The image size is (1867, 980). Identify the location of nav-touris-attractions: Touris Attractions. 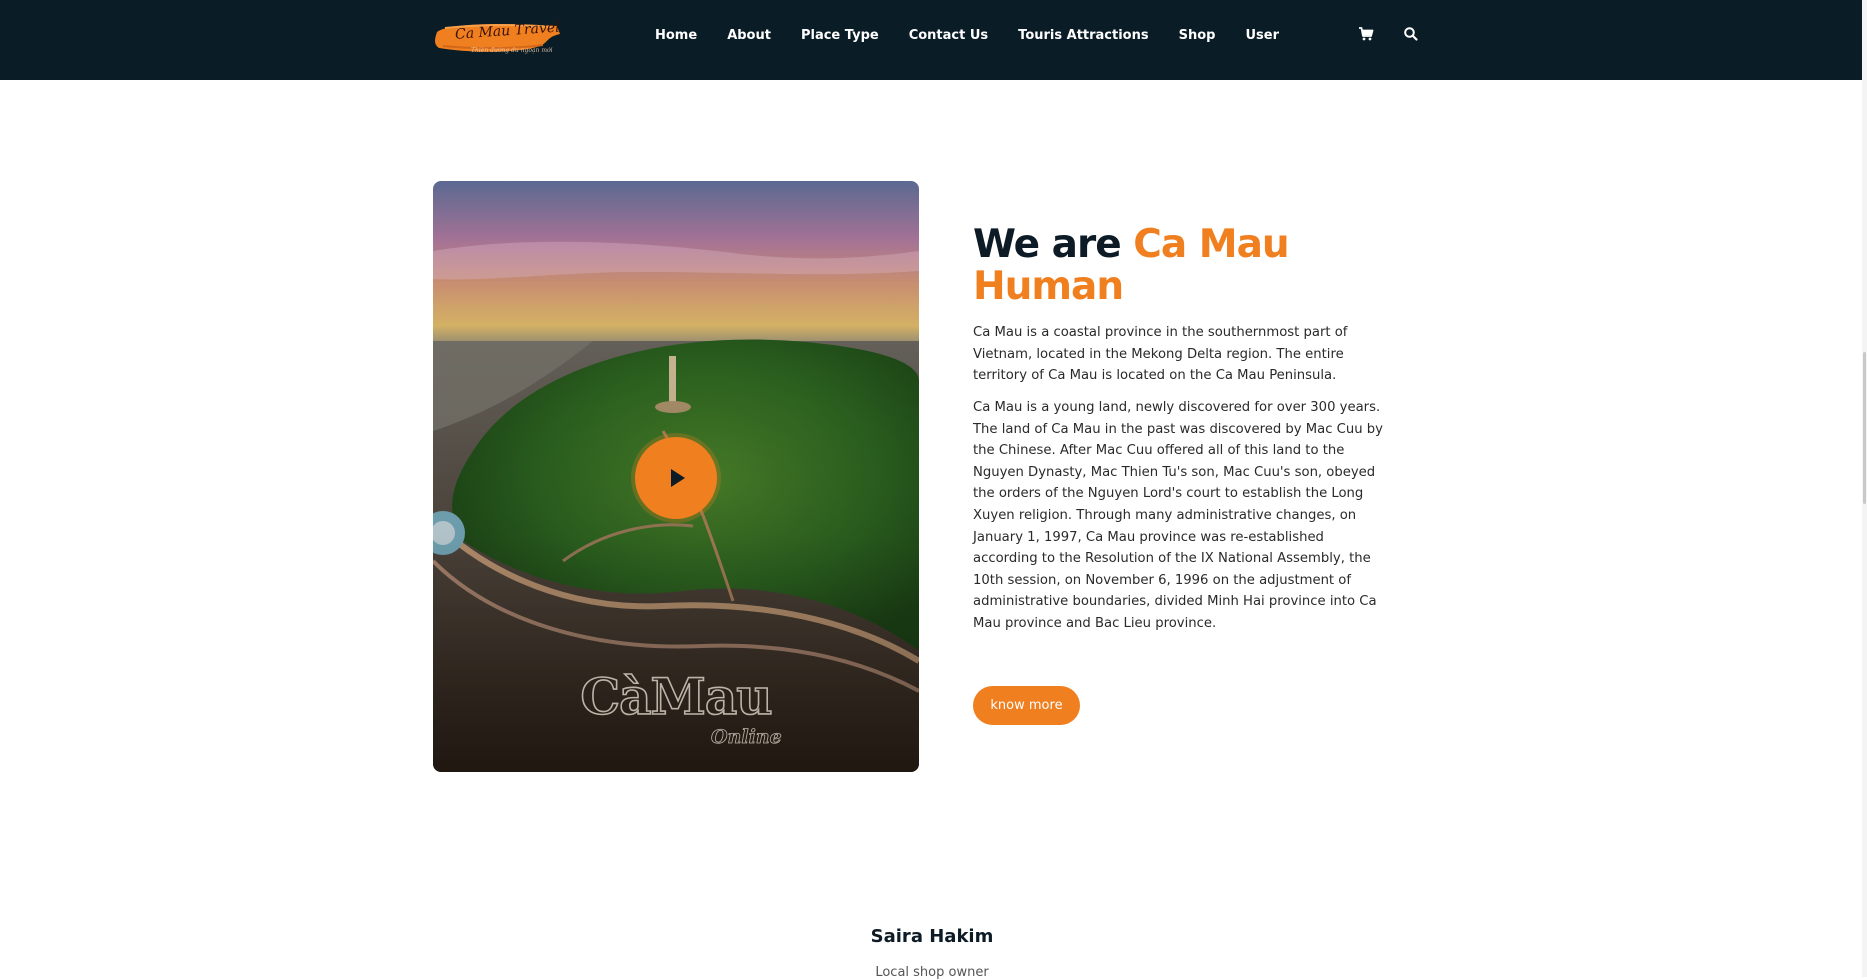
(1083, 35).